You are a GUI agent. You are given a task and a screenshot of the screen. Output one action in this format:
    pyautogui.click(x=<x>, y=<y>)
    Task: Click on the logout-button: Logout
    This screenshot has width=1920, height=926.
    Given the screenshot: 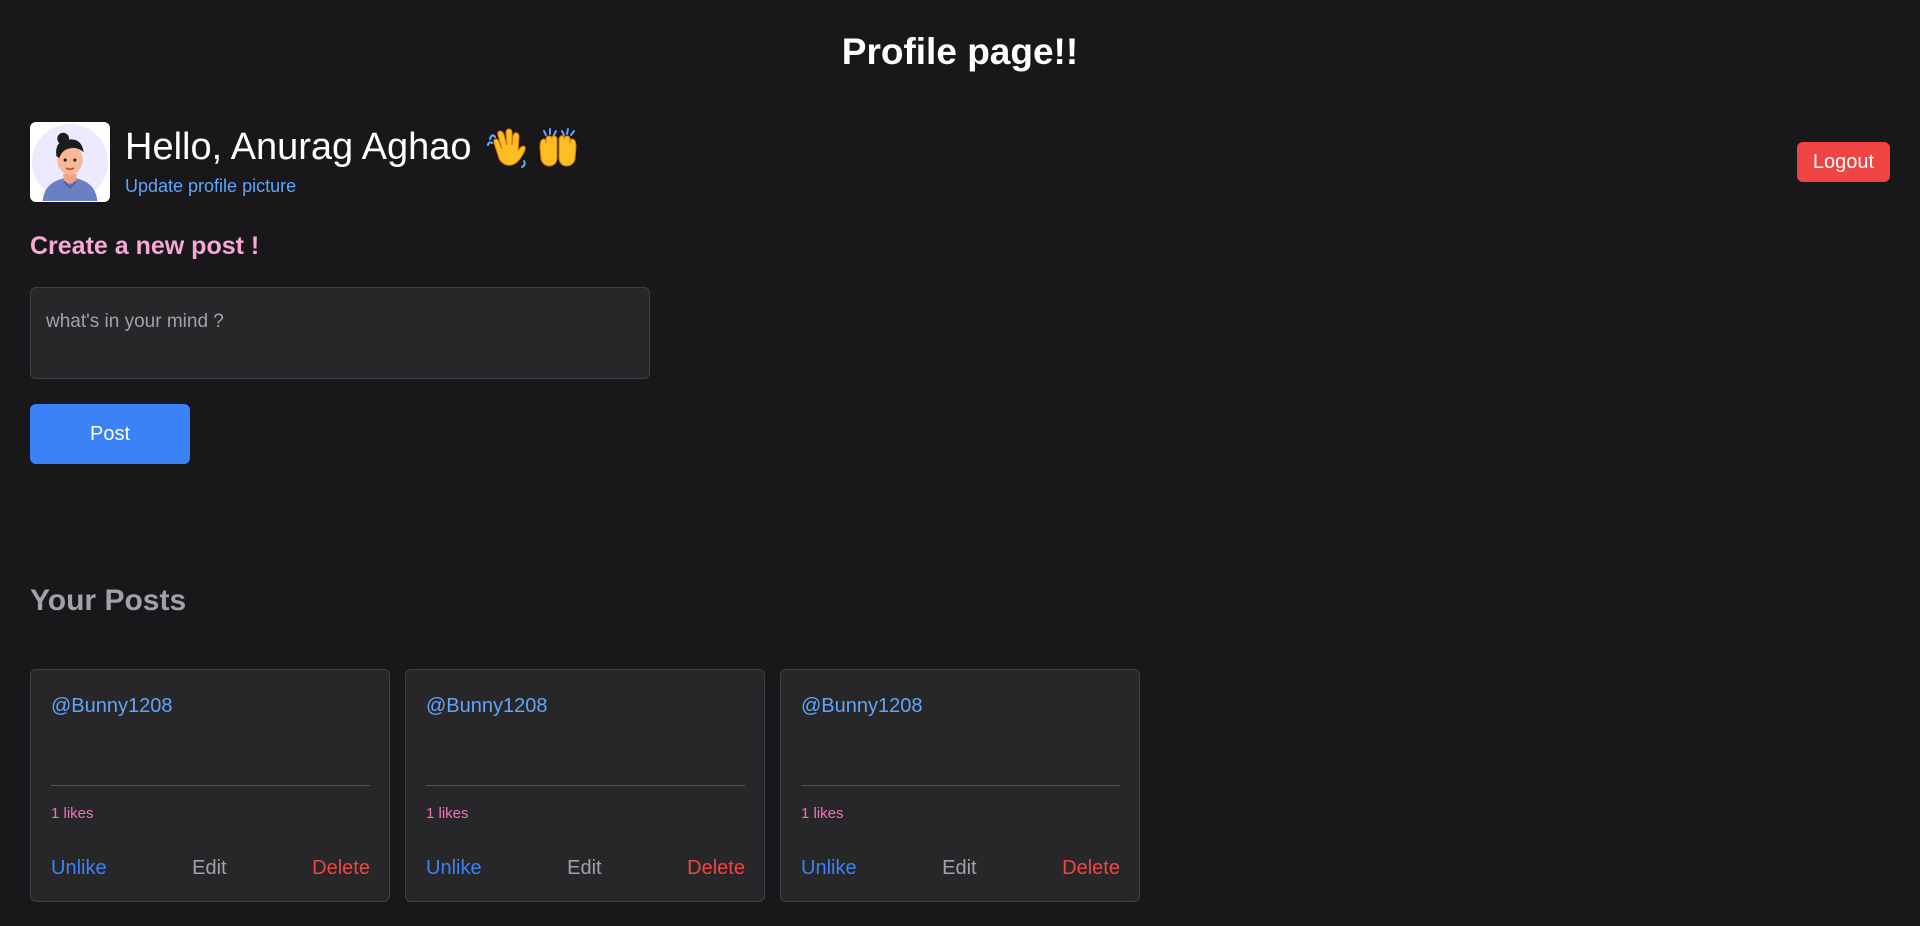 What is the action you would take?
    pyautogui.click(x=1843, y=162)
    